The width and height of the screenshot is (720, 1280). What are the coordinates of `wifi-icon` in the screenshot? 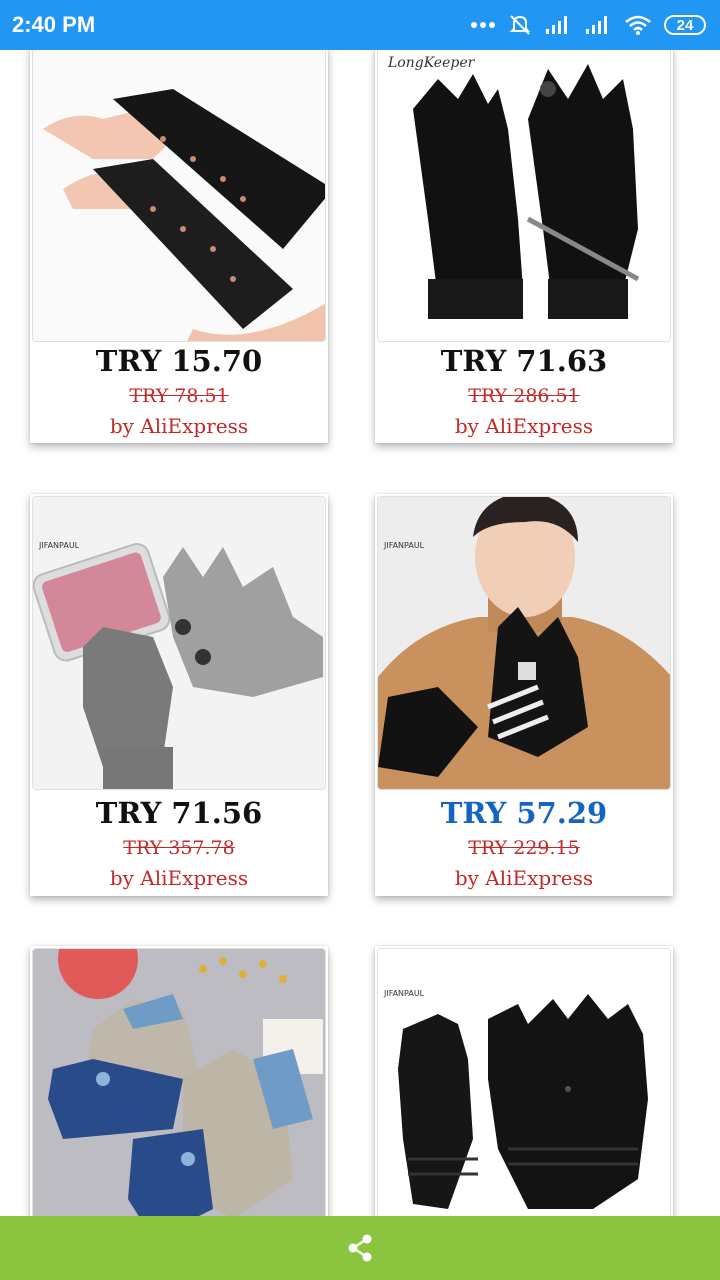 It's located at (638, 25).